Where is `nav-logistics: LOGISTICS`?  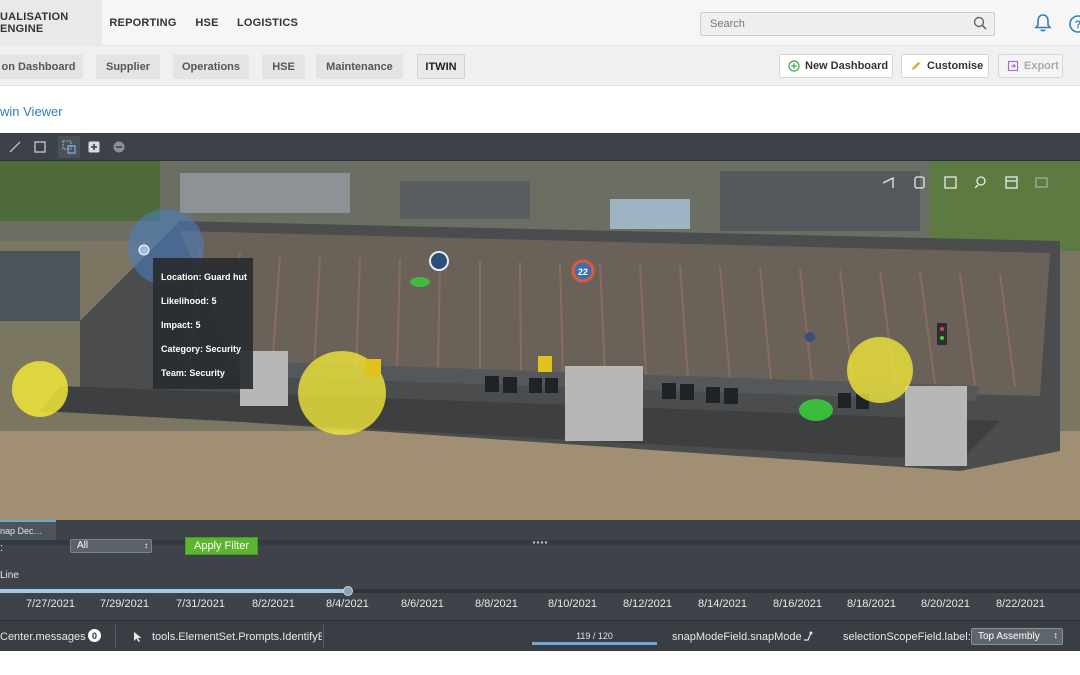
nav-logistics: LOGISTICS is located at coordinates (267, 23).